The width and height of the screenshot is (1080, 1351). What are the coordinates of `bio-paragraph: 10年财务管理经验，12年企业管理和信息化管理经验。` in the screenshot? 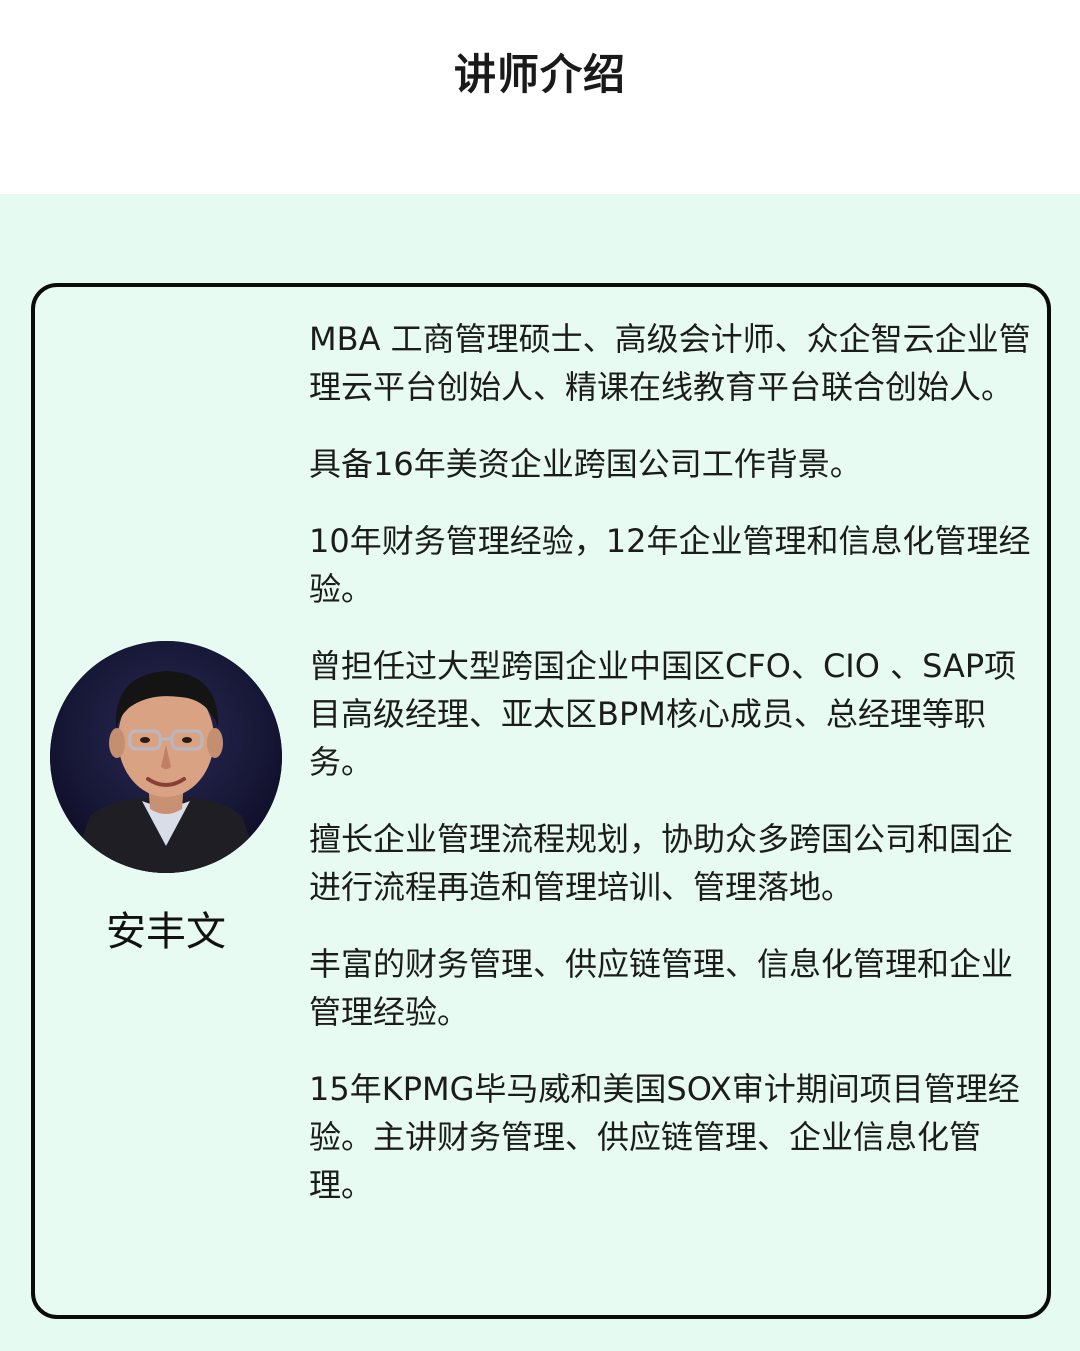 It's located at (670, 565).